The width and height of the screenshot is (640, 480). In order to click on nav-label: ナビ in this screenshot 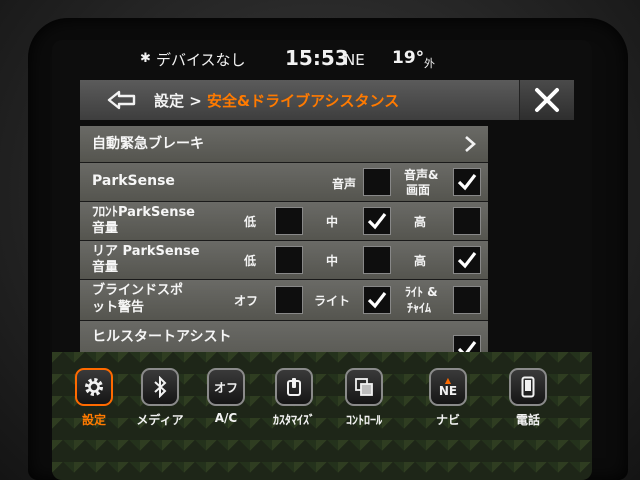, I will do `click(447, 420)`.